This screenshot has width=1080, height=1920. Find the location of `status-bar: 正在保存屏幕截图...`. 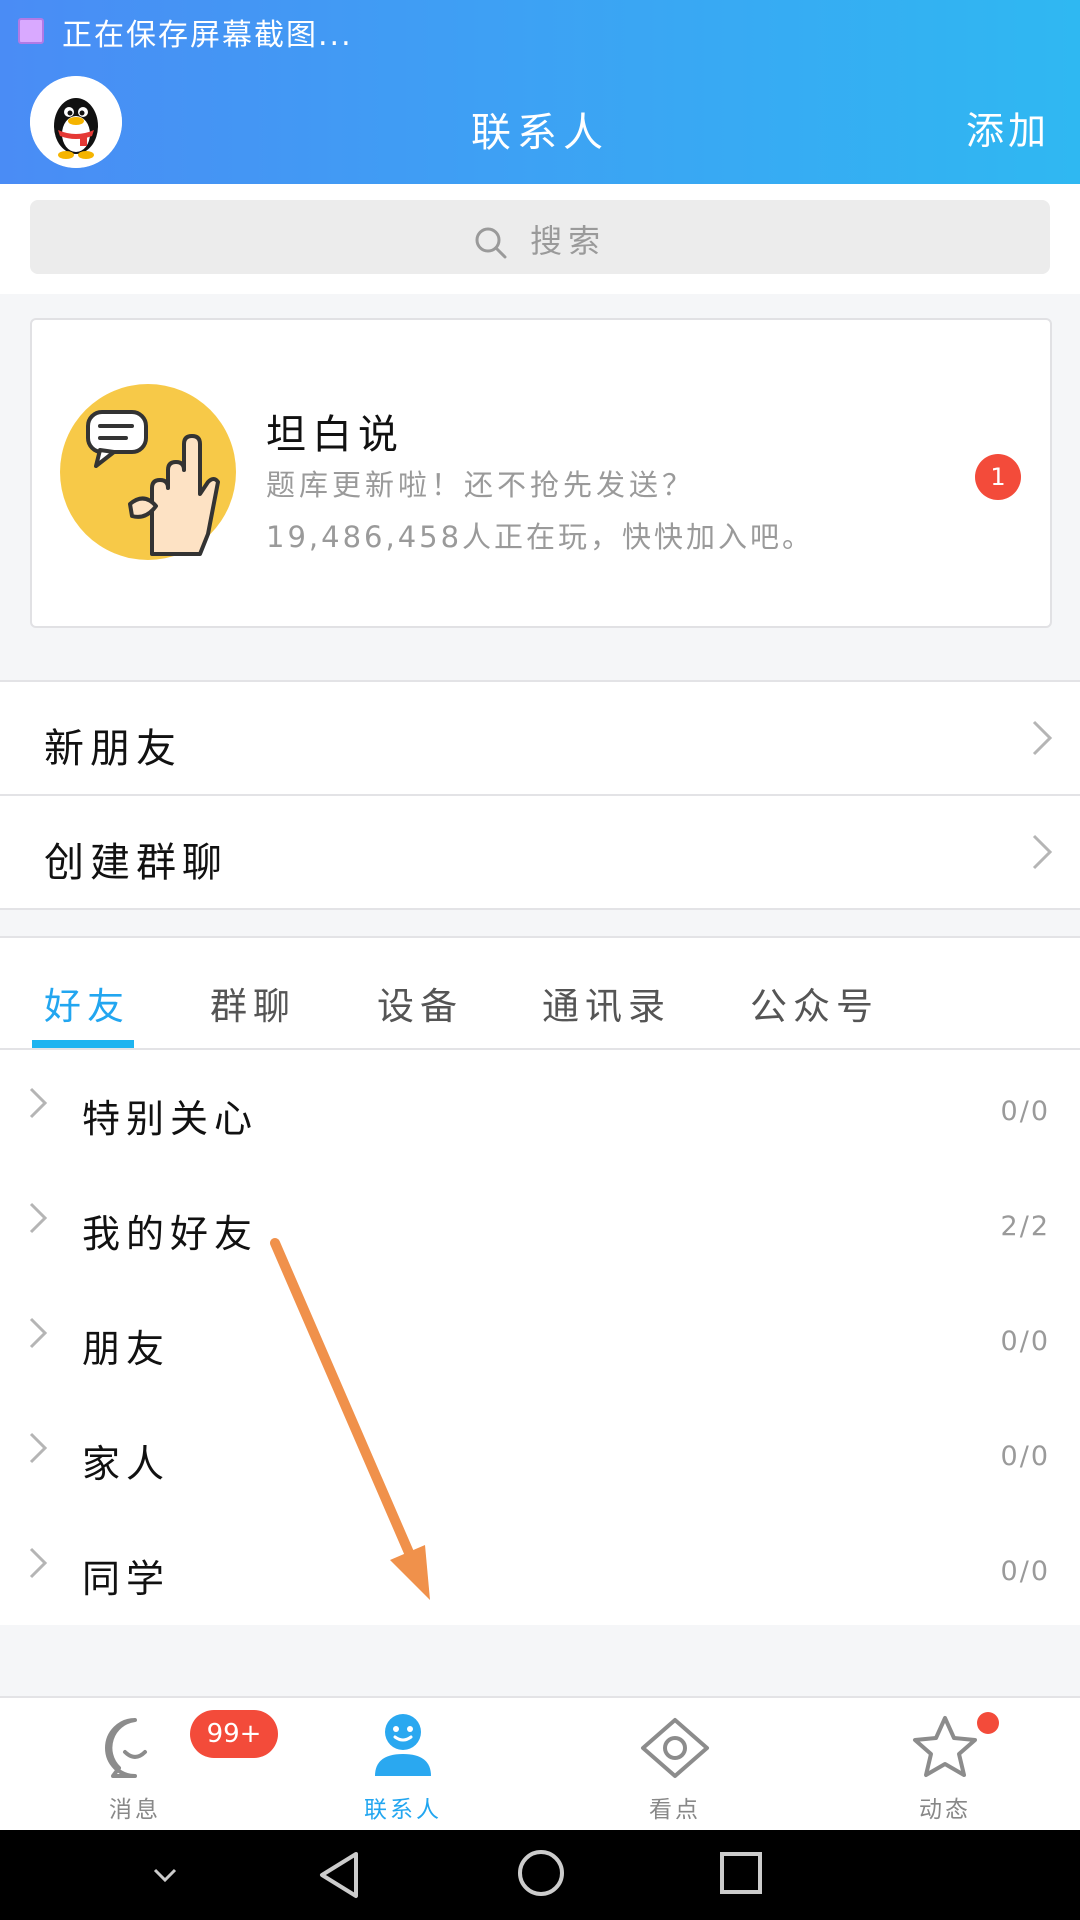

status-bar: 正在保存屏幕截图... is located at coordinates (540, 30).